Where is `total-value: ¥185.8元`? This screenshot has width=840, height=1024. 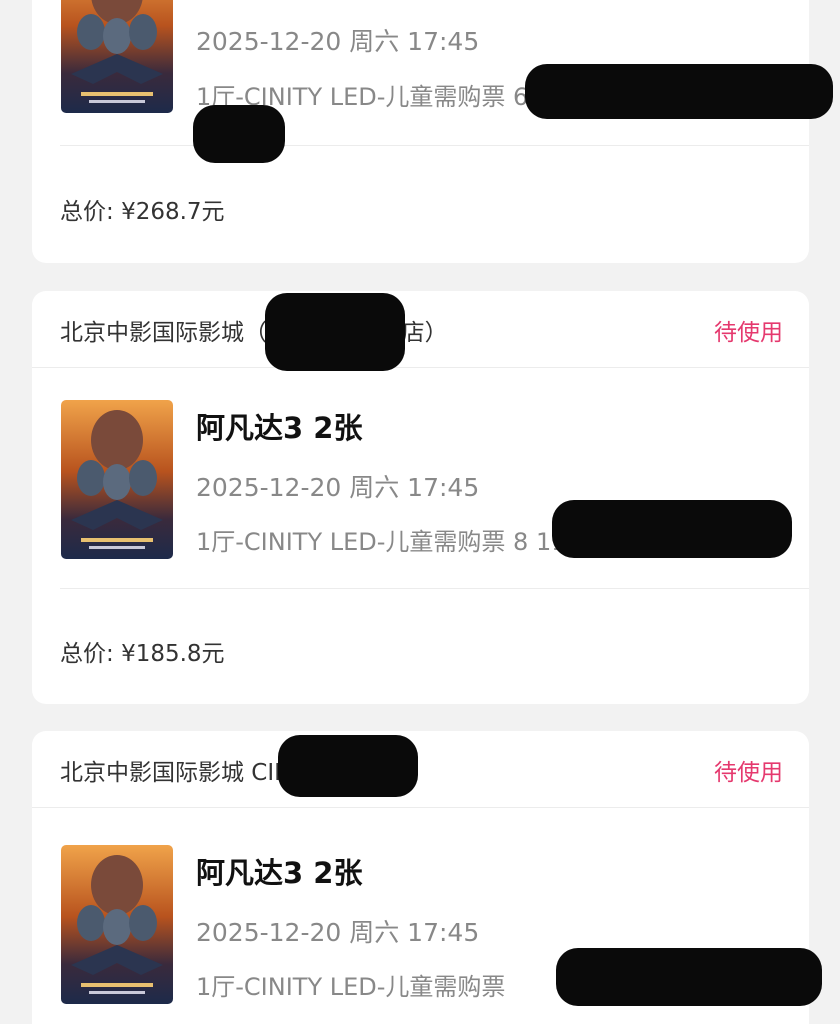
total-value: ¥185.8元 is located at coordinates (173, 654).